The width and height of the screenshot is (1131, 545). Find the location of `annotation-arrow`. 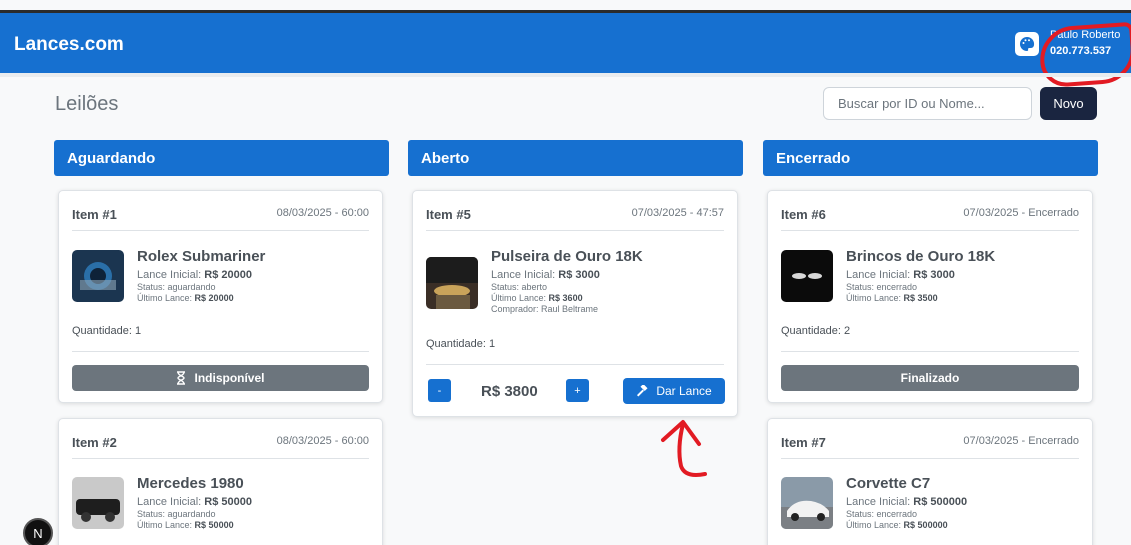

annotation-arrow is located at coordinates (684, 448).